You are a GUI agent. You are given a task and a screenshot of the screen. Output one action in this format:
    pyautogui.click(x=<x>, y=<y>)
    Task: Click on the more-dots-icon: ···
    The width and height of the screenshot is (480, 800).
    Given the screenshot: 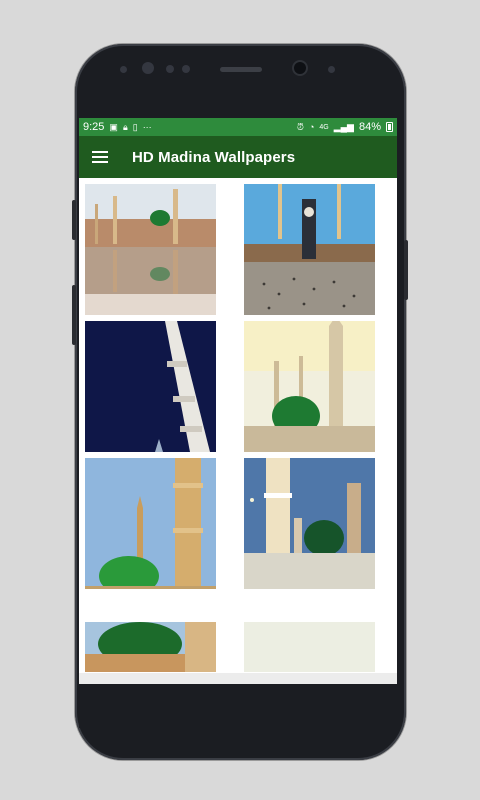 What is the action you would take?
    pyautogui.click(x=147, y=126)
    